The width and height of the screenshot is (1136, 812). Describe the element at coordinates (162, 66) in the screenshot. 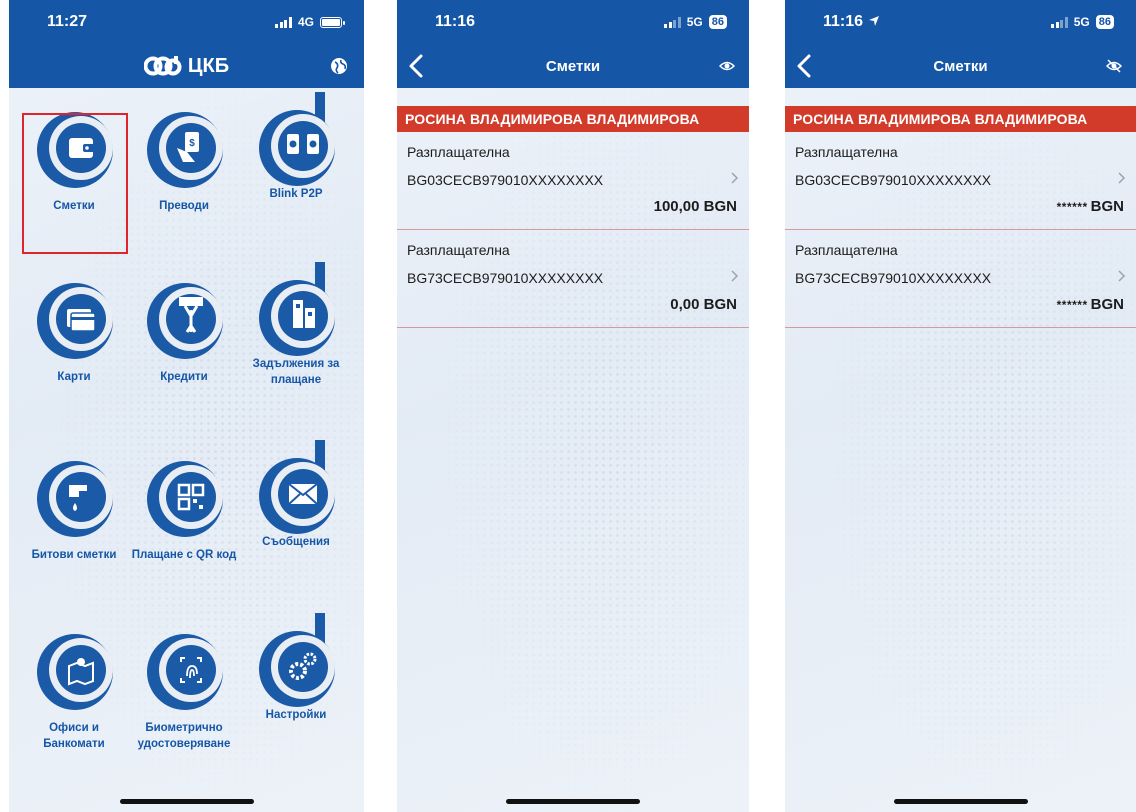

I see `ccb-logo-icon` at that location.